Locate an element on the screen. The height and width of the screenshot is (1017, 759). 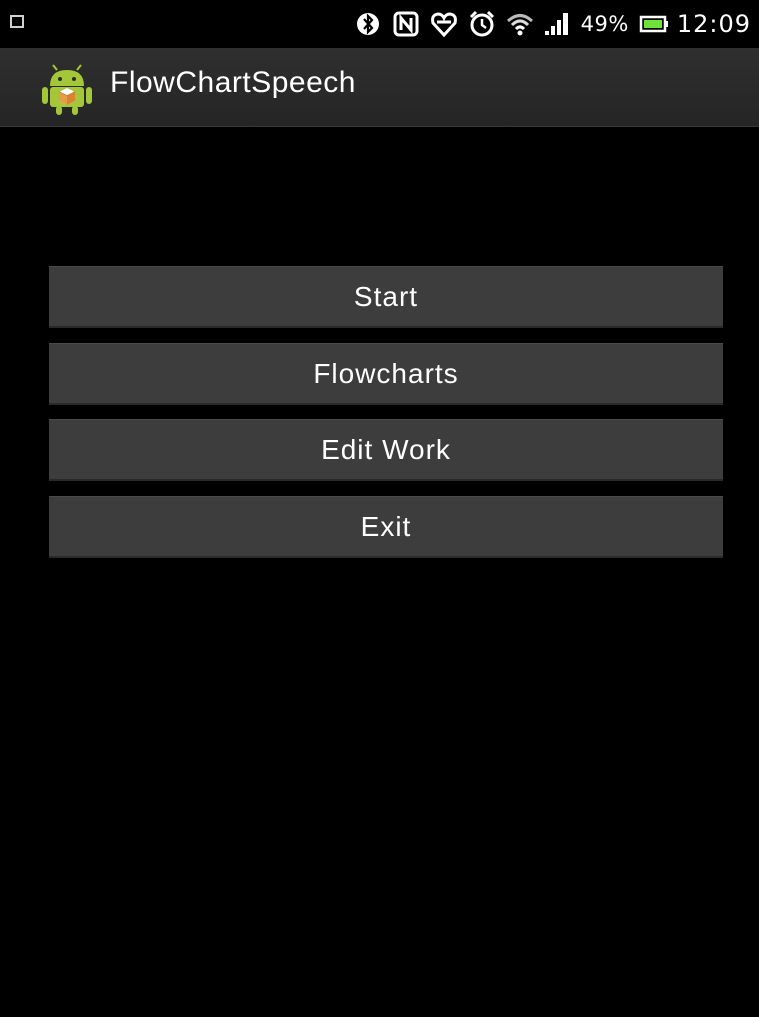
action-bar: FlowChartSpeech is located at coordinates (379, 87).